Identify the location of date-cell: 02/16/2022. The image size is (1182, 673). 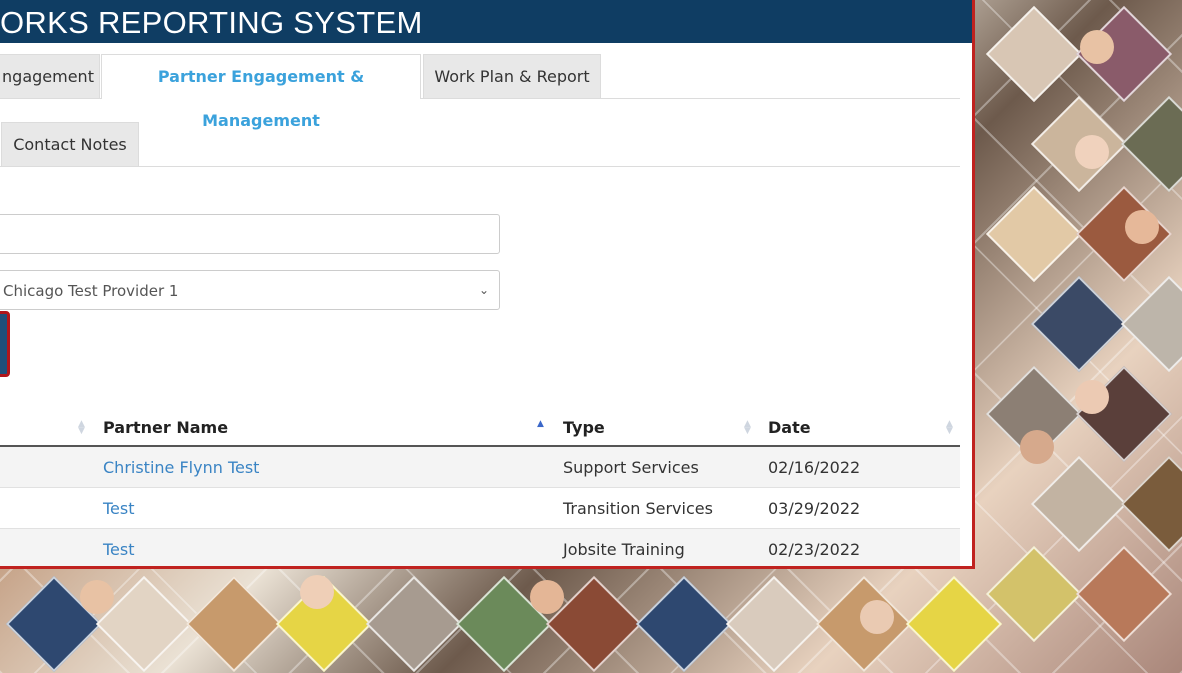
(814, 467).